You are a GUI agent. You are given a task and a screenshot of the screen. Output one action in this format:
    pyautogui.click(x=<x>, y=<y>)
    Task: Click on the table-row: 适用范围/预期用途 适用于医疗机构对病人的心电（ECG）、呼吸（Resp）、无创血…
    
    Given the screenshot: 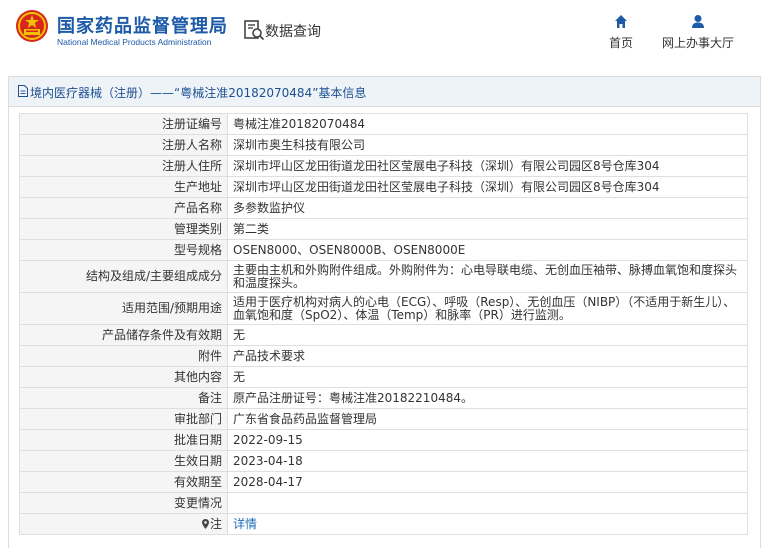 What is the action you would take?
    pyautogui.click(x=383, y=308)
    